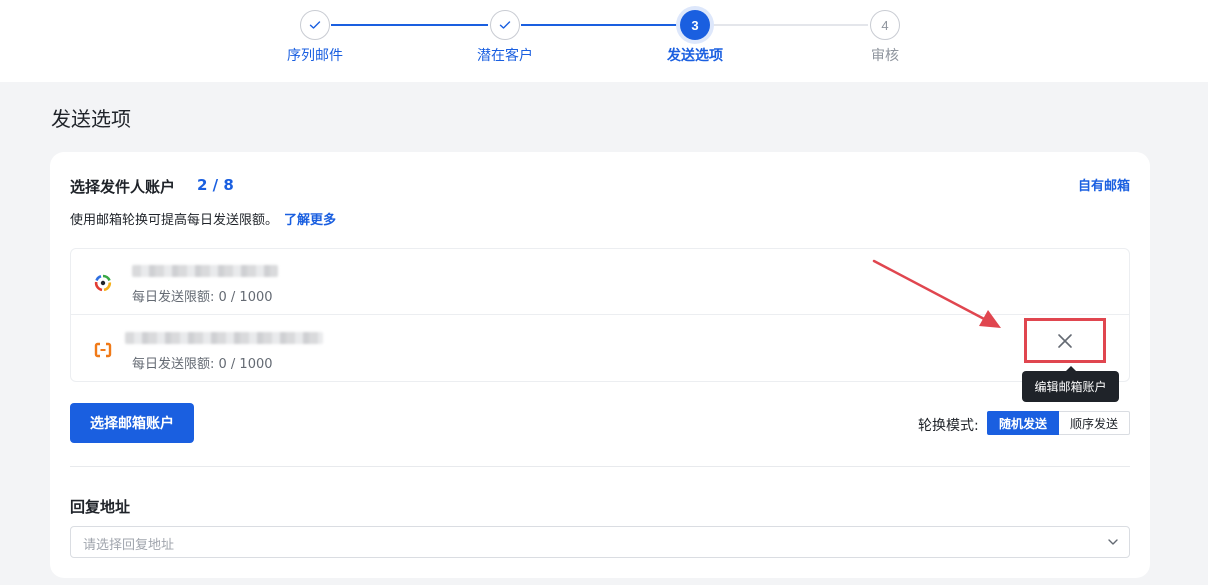 This screenshot has width=1208, height=585. What do you see at coordinates (174, 220) in the screenshot?
I see `sender-hint-text: 使用邮箱轮换可提高每日发送限额。` at bounding box center [174, 220].